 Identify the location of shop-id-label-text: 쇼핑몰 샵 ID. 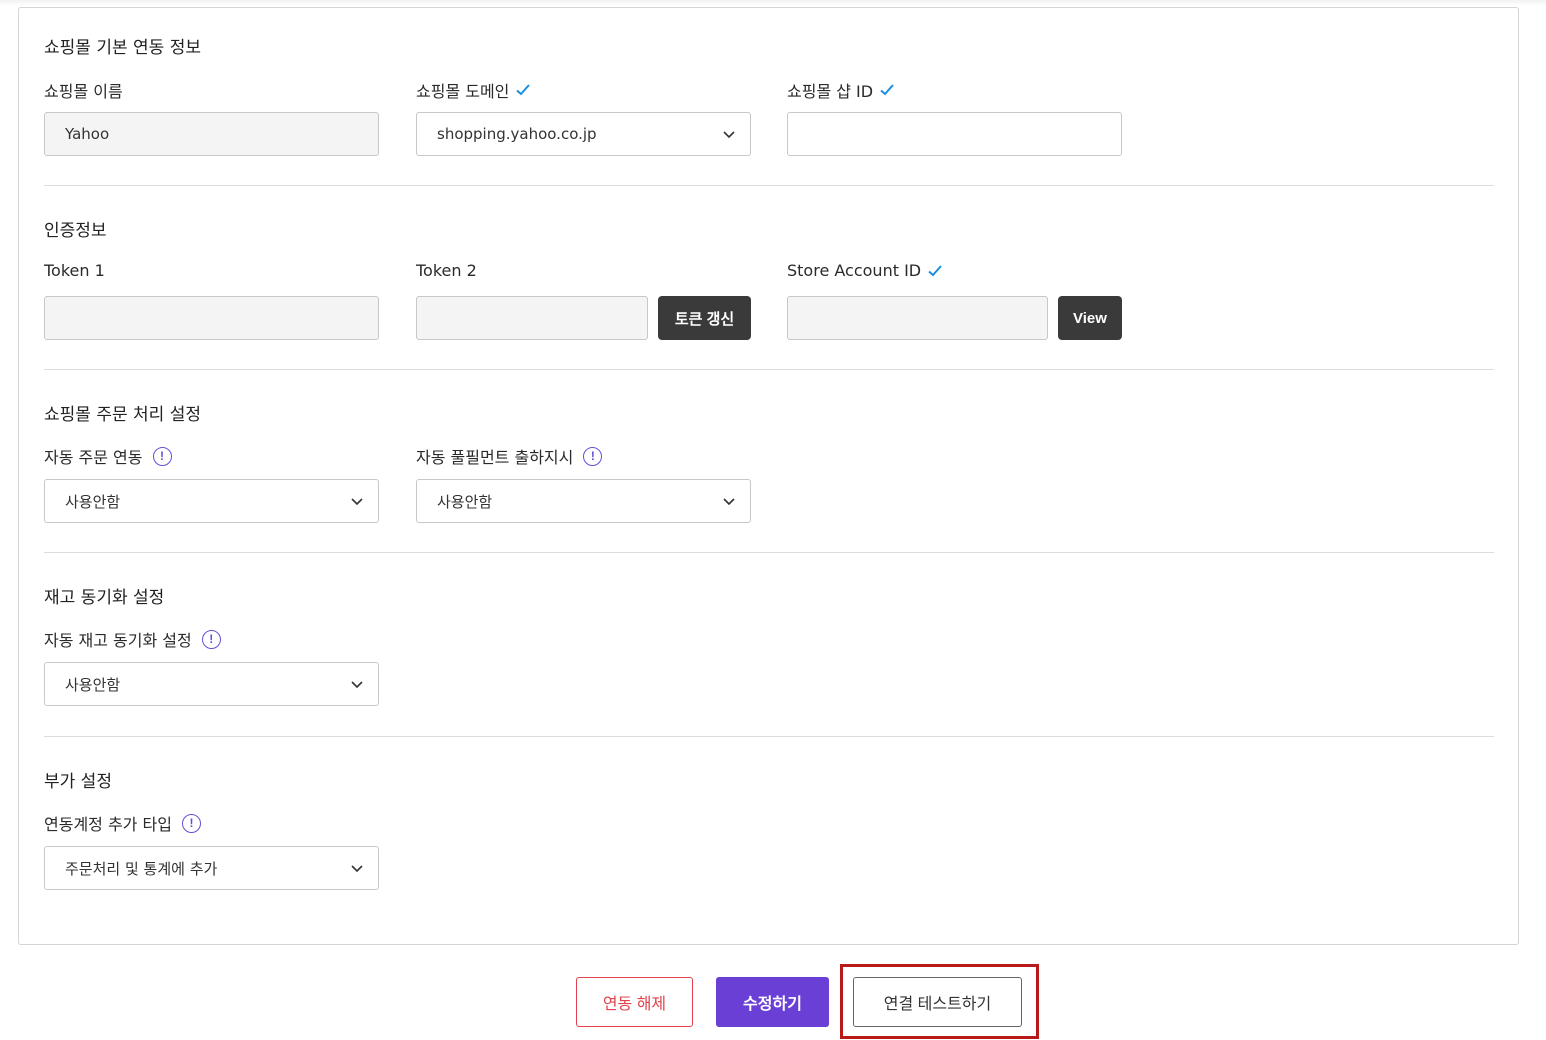
(830, 91).